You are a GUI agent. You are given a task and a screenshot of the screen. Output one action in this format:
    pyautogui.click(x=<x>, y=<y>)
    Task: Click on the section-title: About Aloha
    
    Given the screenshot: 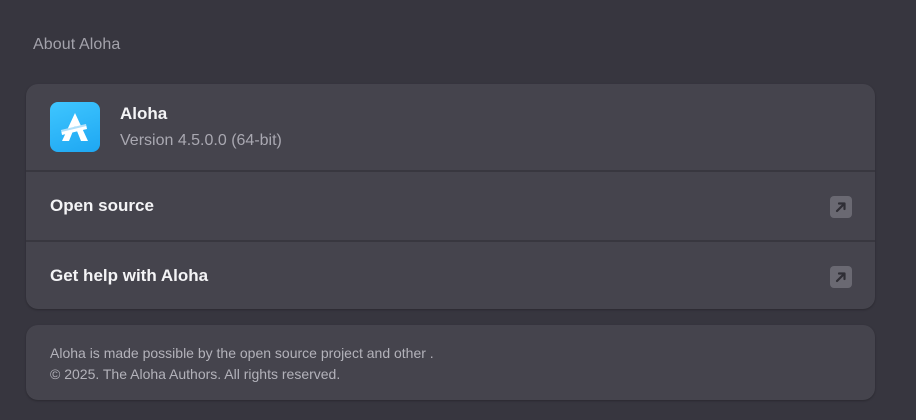 What is the action you would take?
    pyautogui.click(x=77, y=44)
    